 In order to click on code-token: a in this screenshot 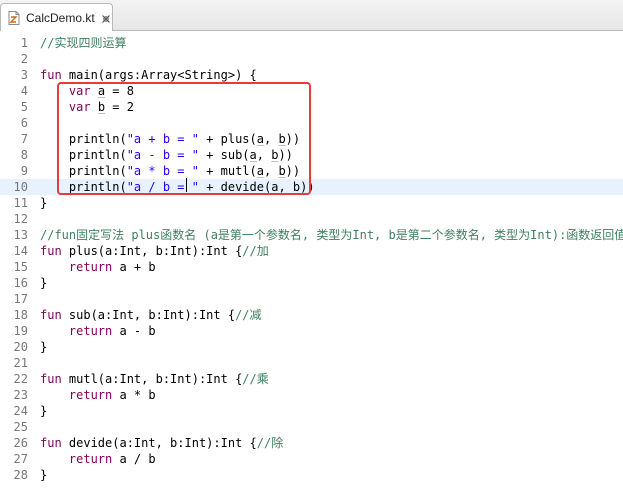, I will do `click(101, 91)`.